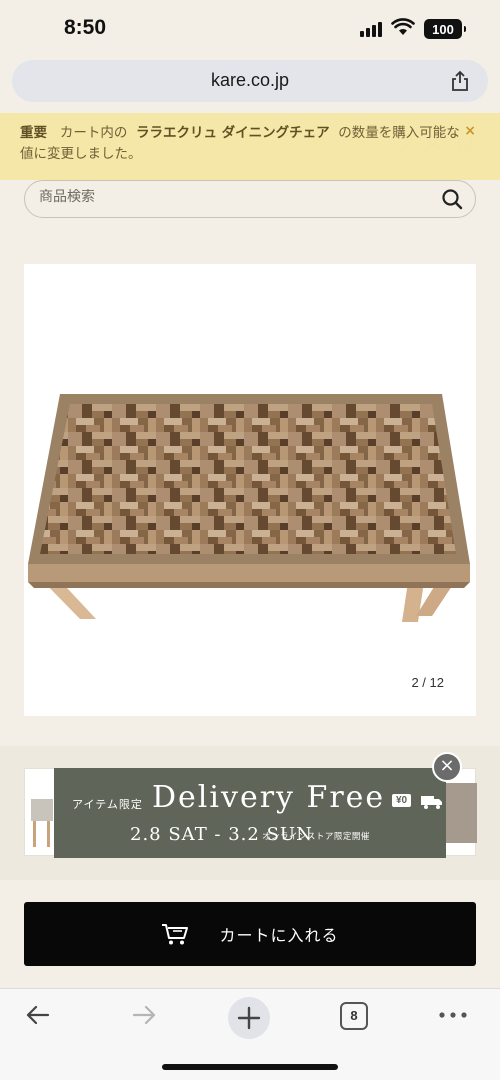 The width and height of the screenshot is (500, 1080). Describe the element at coordinates (107, 804) in the screenshot. I see `promo-tag: アイテム限定` at that location.